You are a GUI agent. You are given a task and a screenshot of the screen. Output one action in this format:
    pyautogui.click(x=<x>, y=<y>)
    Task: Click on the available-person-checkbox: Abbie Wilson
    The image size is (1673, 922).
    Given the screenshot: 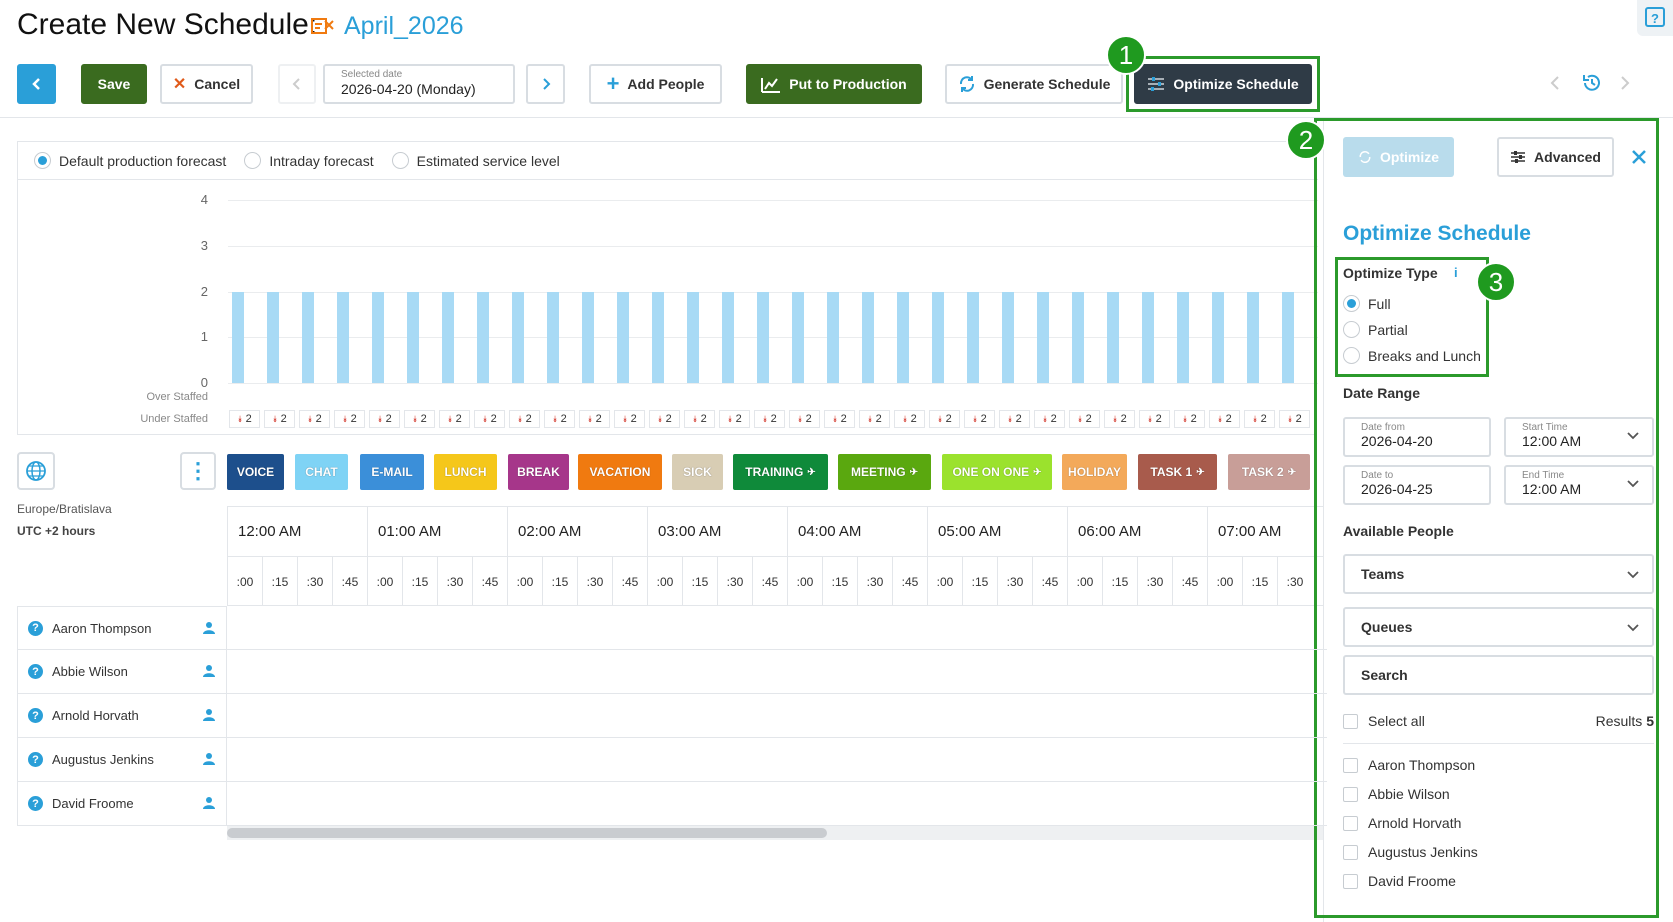 What is the action you would take?
    pyautogui.click(x=1396, y=794)
    